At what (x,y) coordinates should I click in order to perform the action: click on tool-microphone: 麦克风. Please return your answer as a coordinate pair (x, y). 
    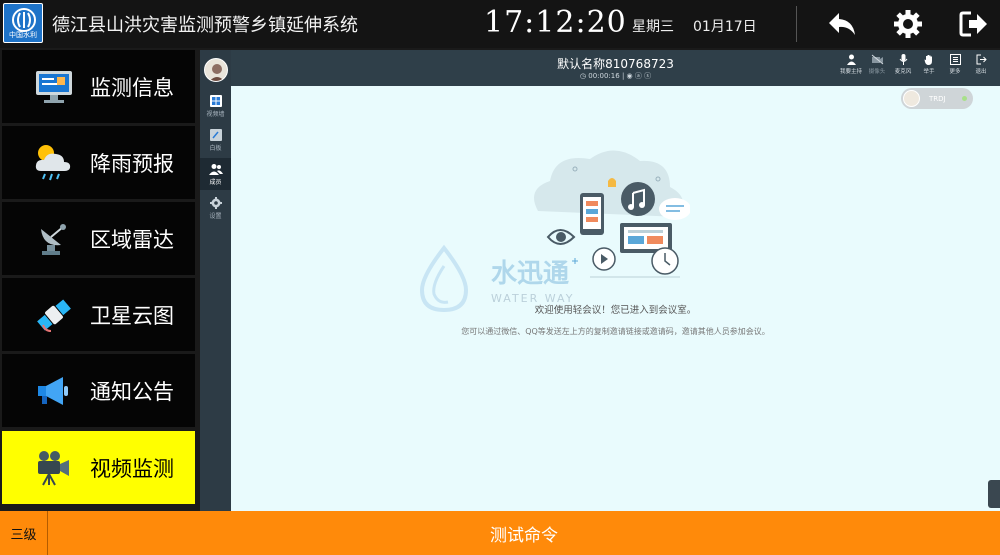
    Looking at the image, I should click on (903, 64).